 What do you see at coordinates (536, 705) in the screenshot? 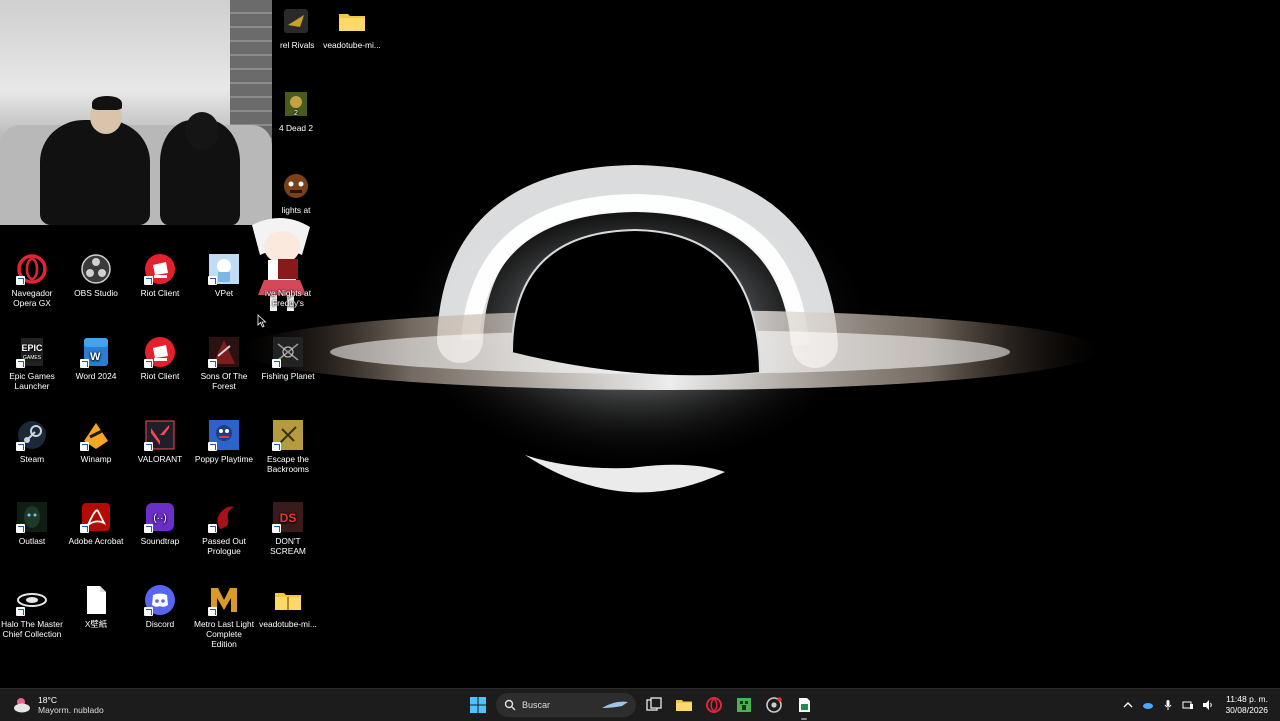
I see `search-placeholder: Buscar` at bounding box center [536, 705].